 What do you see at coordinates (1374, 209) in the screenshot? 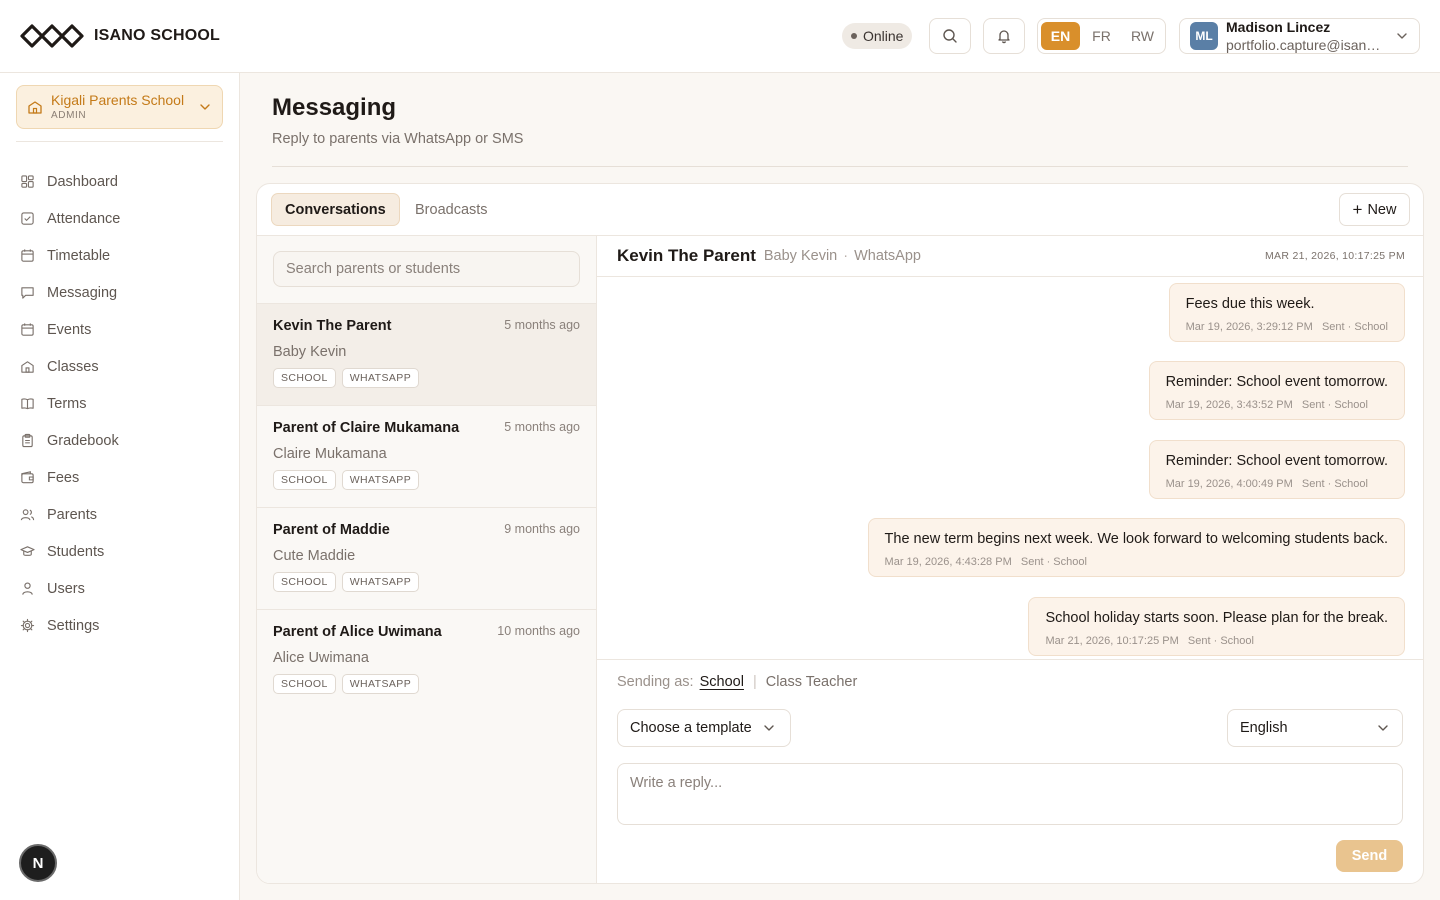
I see `new-conversation-button: + New` at bounding box center [1374, 209].